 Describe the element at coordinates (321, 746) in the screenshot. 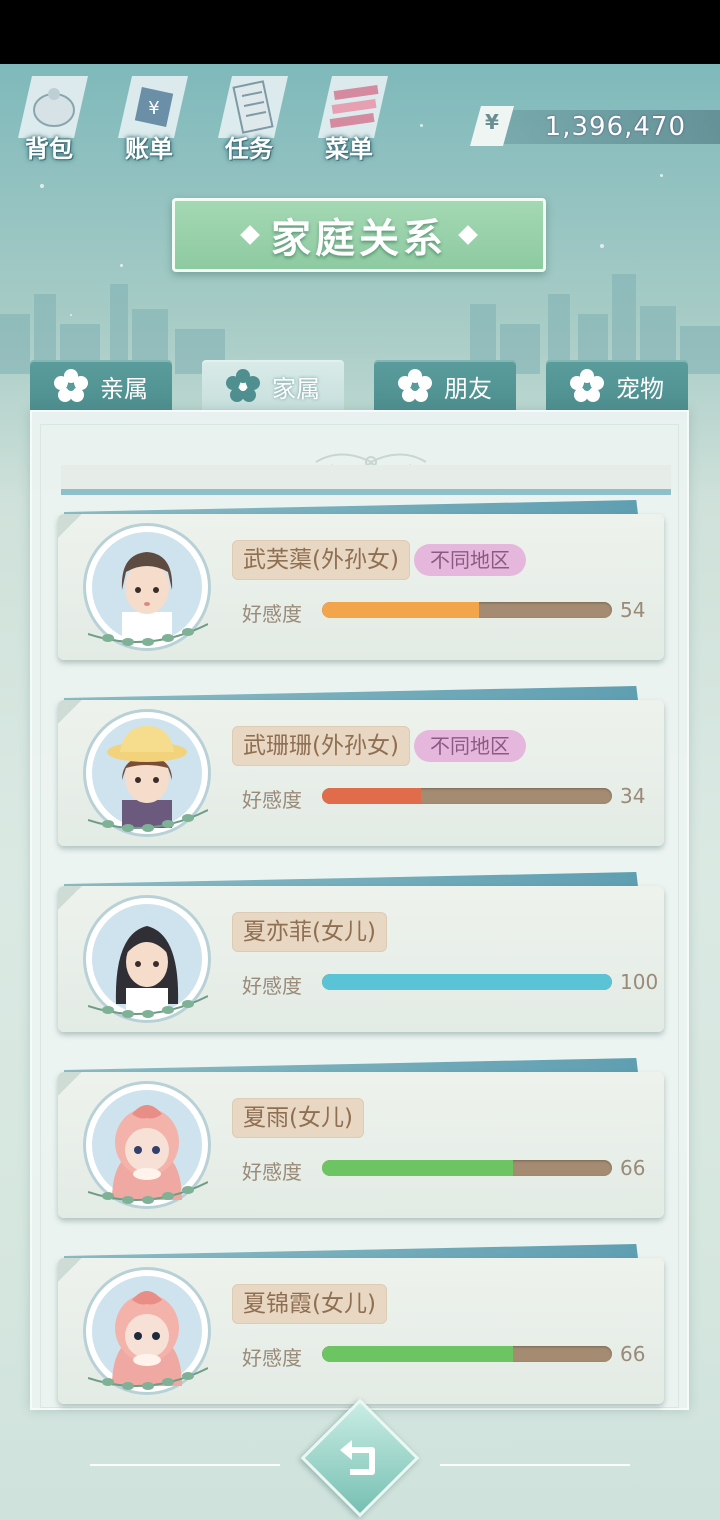

I see `member-name: 武珊珊(外孙女)` at that location.